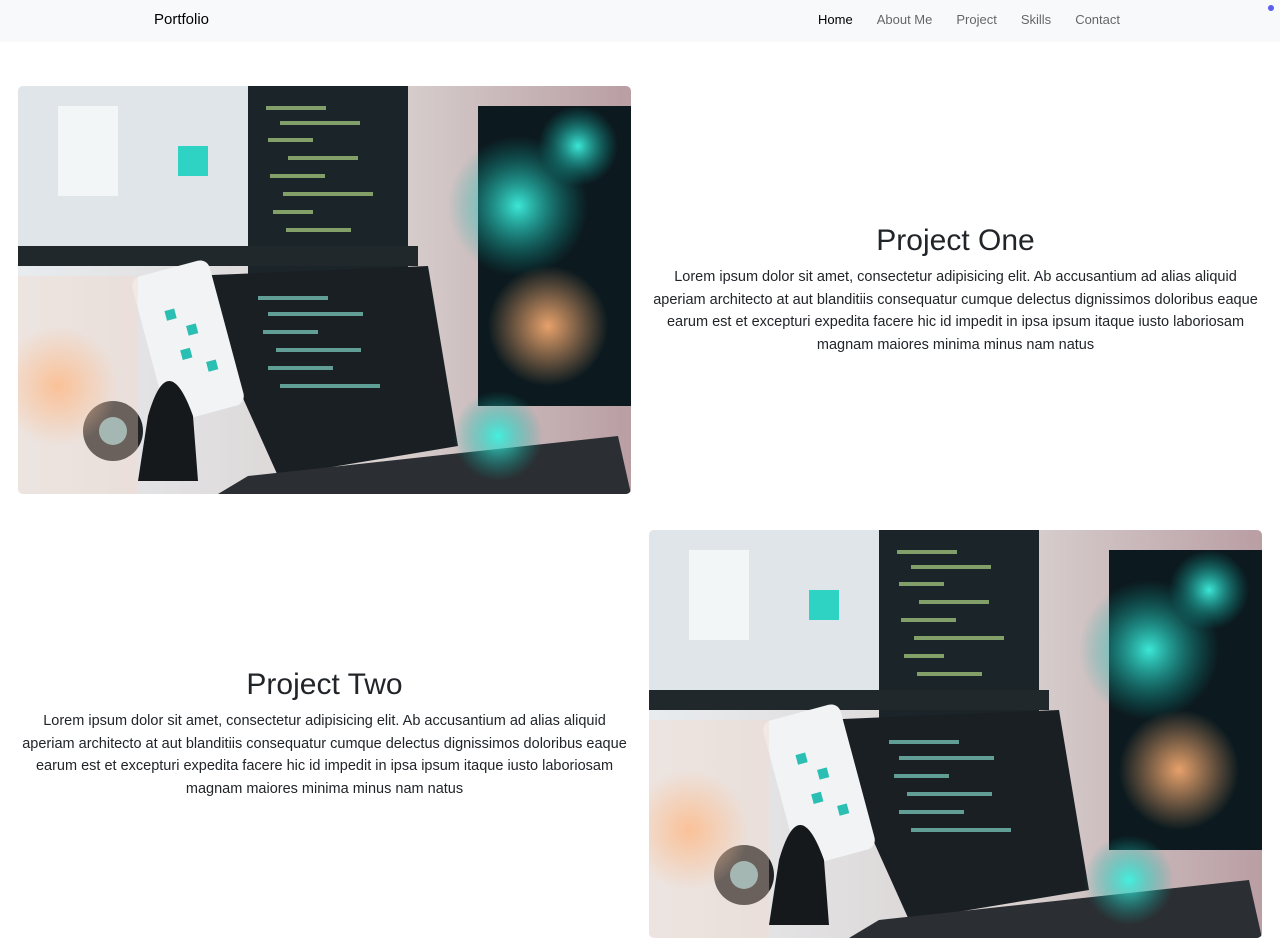 The image size is (1280, 938). I want to click on nav-link-skills: Skills, so click(1036, 19).